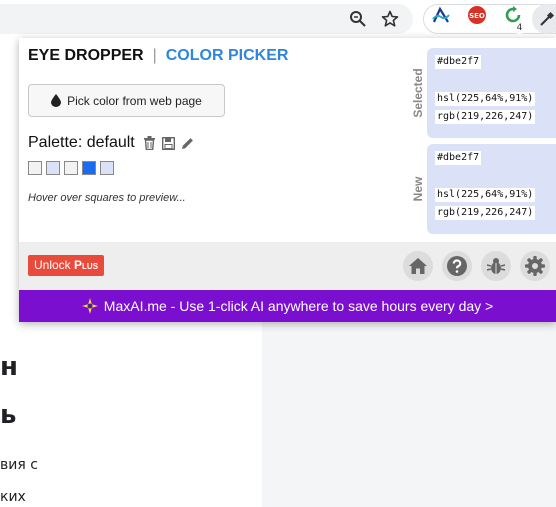 This screenshot has width=556, height=507. Describe the element at coordinates (358, 19) in the screenshot. I see `zoom-icon` at that location.